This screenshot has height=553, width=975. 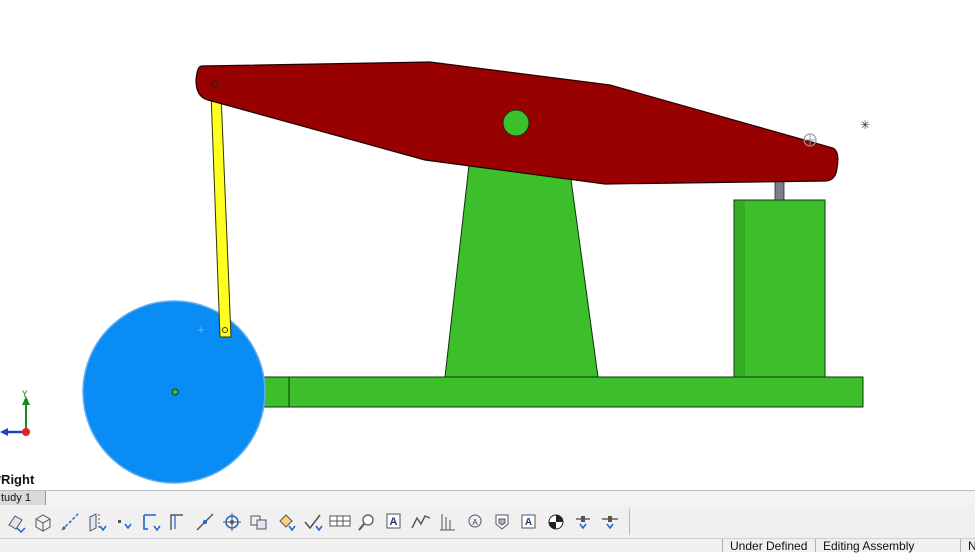 I want to click on check-icon, so click(x=313, y=522).